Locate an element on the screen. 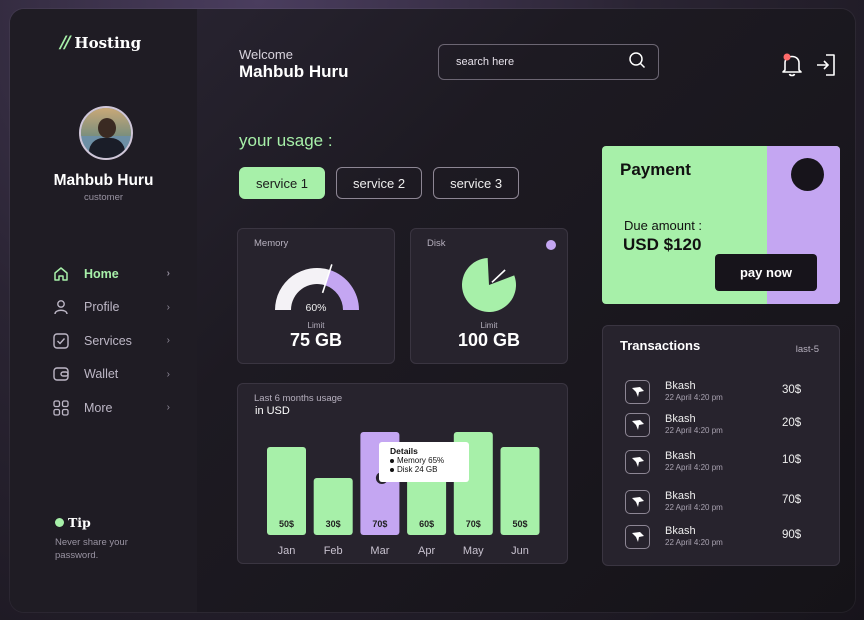 The height and width of the screenshot is (620, 864). sidebar-item-more: More › is located at coordinates (110, 408).